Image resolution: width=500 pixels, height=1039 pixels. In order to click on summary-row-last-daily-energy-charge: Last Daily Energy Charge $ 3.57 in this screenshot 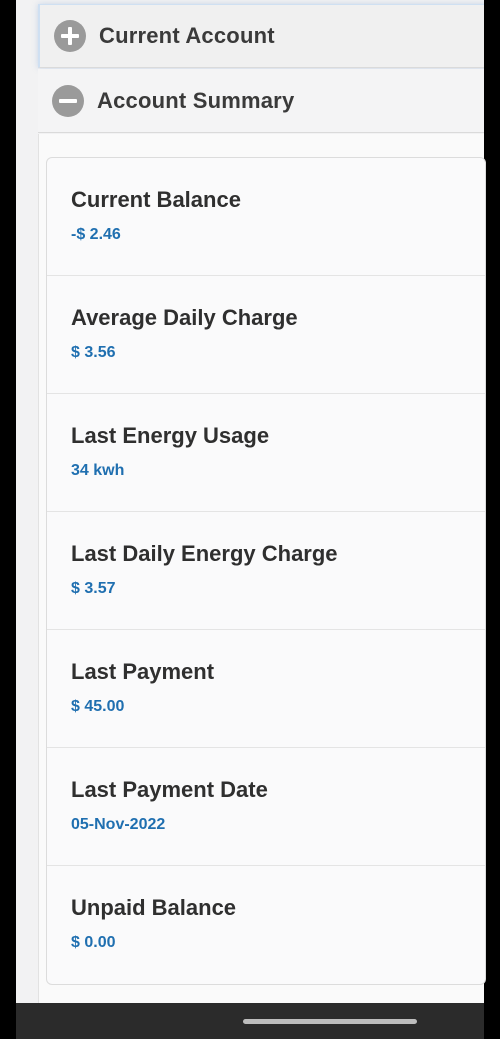, I will do `click(266, 571)`.